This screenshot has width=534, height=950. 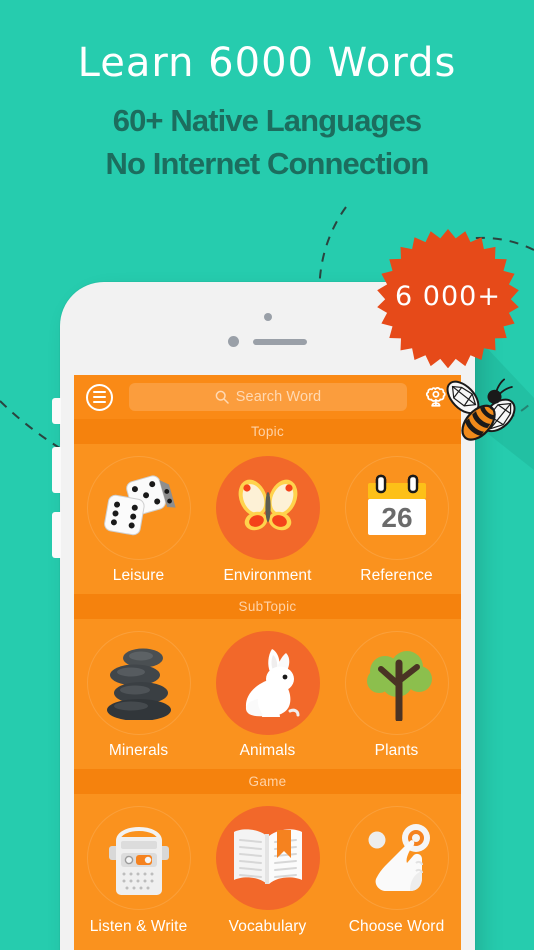 I want to click on section-band-topic: Topic, so click(x=267, y=431).